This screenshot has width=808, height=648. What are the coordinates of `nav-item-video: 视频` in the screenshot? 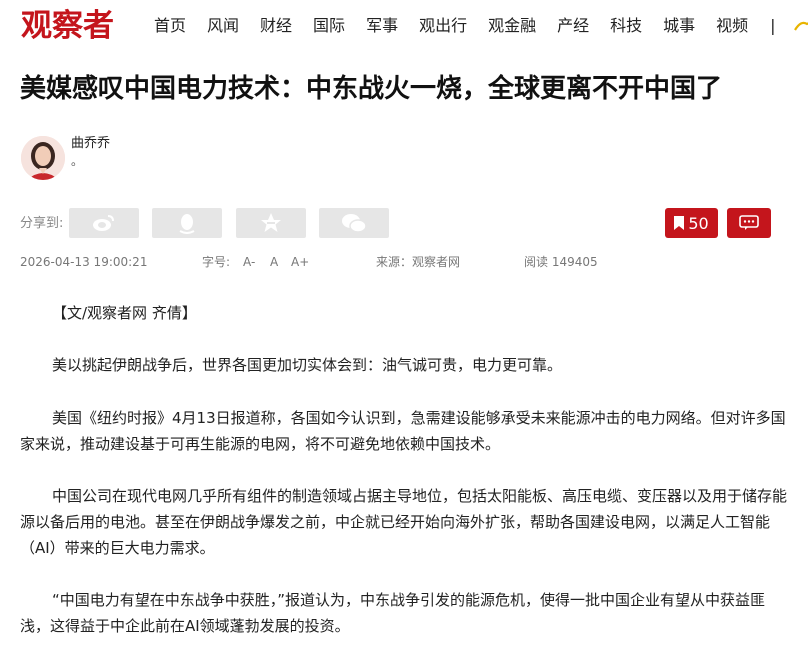 It's located at (732, 26).